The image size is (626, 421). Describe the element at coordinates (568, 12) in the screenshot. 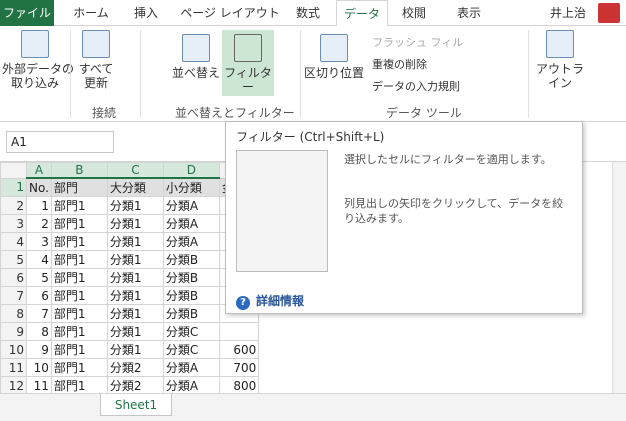

I see `user-name: 井上治` at that location.